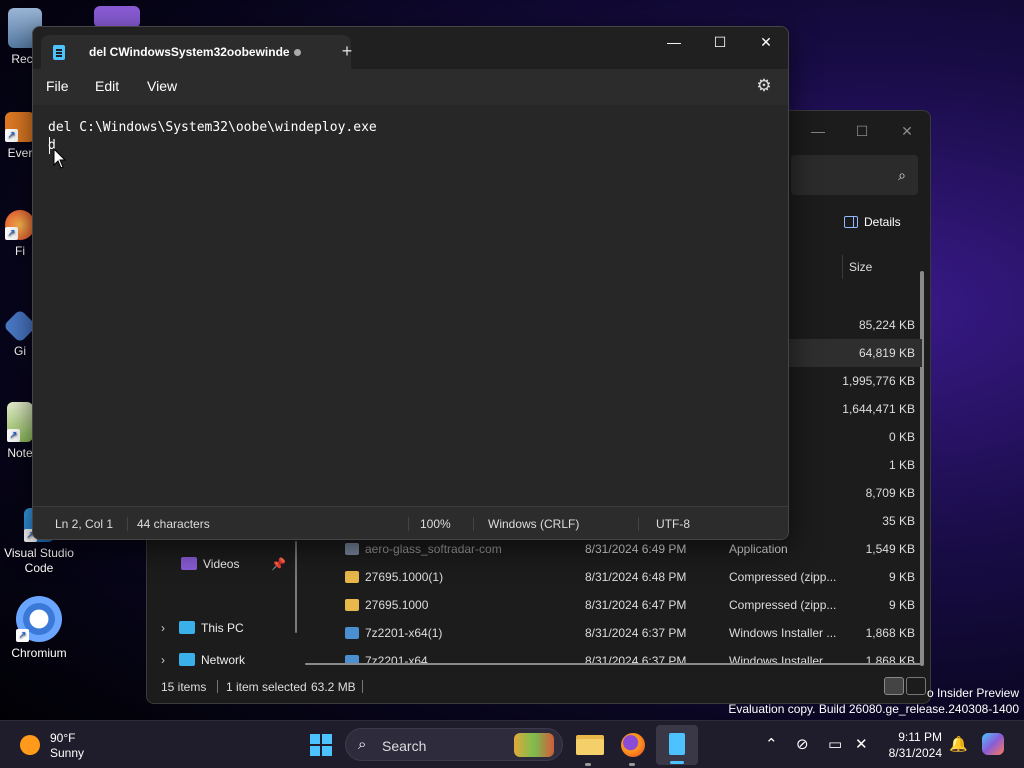  What do you see at coordinates (771, 744) in the screenshot?
I see `chevron-up-icon: ⌃` at bounding box center [771, 744].